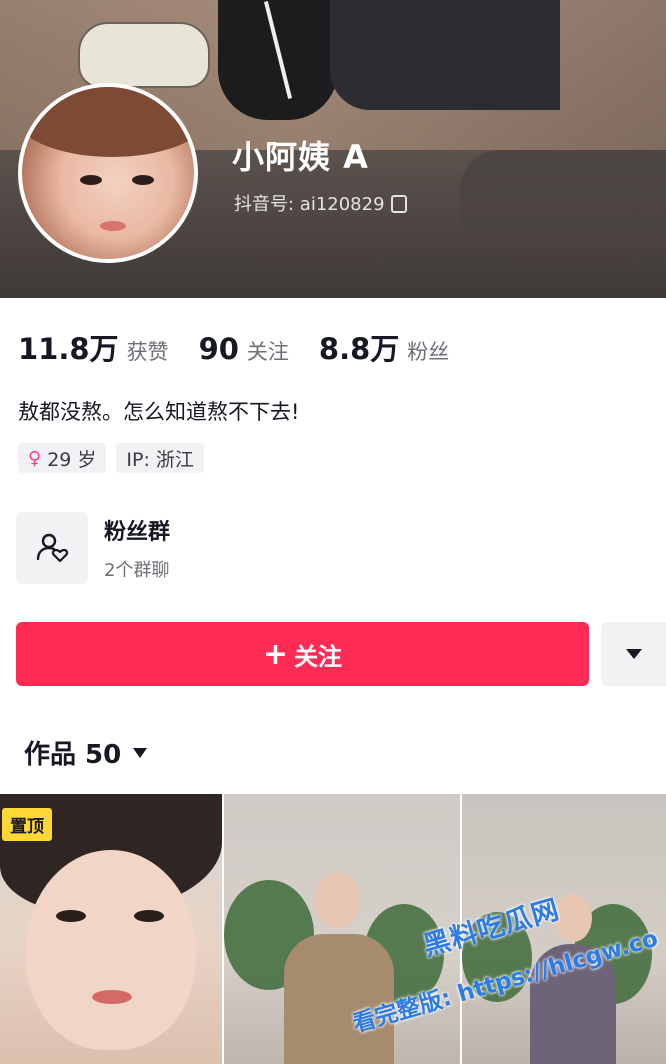  What do you see at coordinates (339, 999) in the screenshot?
I see `thumb2-person-body` at bounding box center [339, 999].